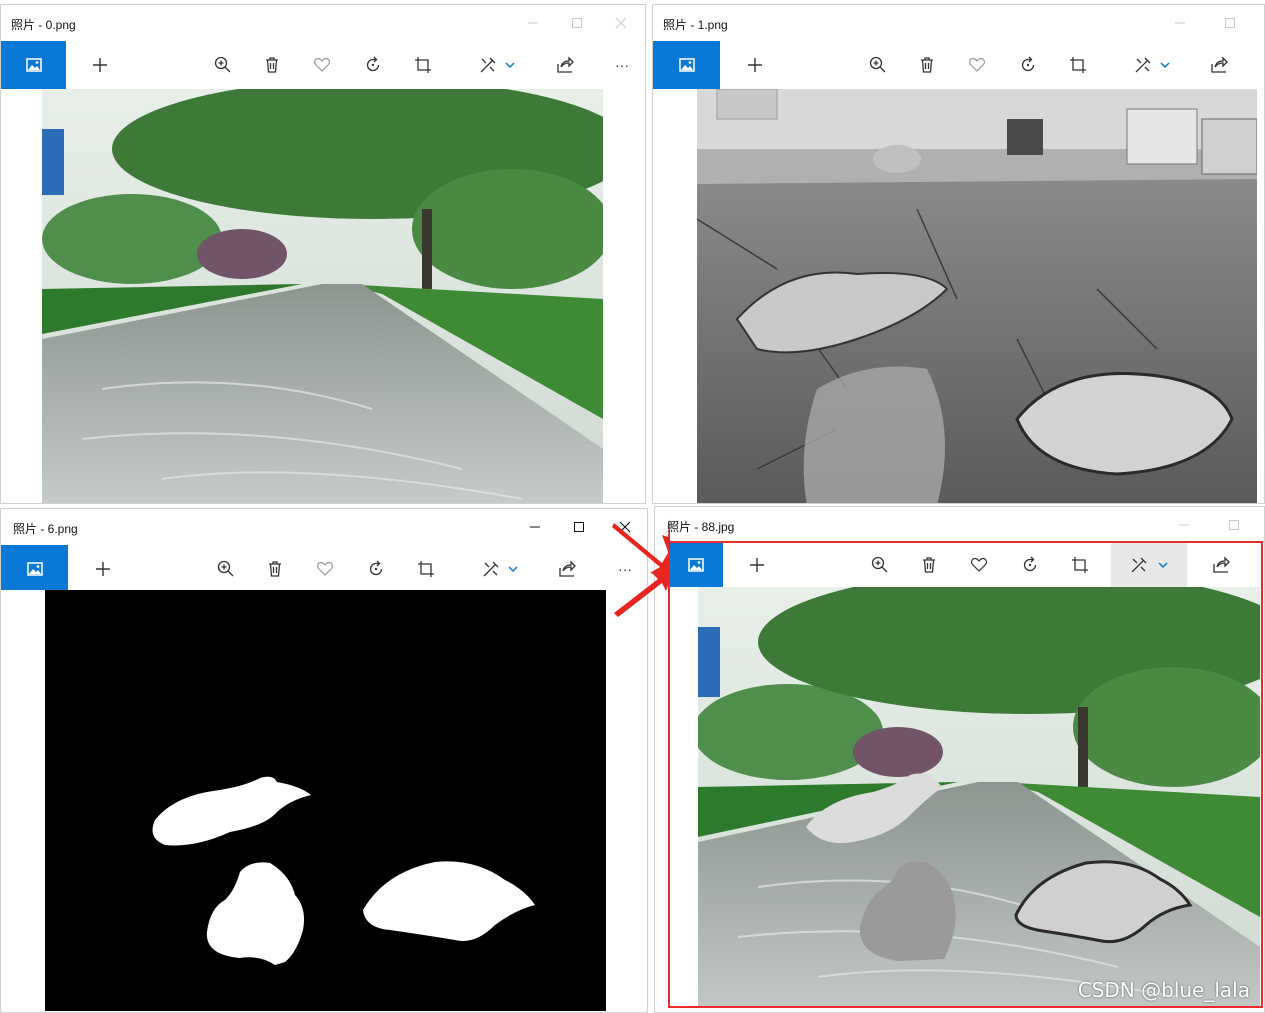 The image size is (1265, 1013). I want to click on toolbar, so click(958, 65).